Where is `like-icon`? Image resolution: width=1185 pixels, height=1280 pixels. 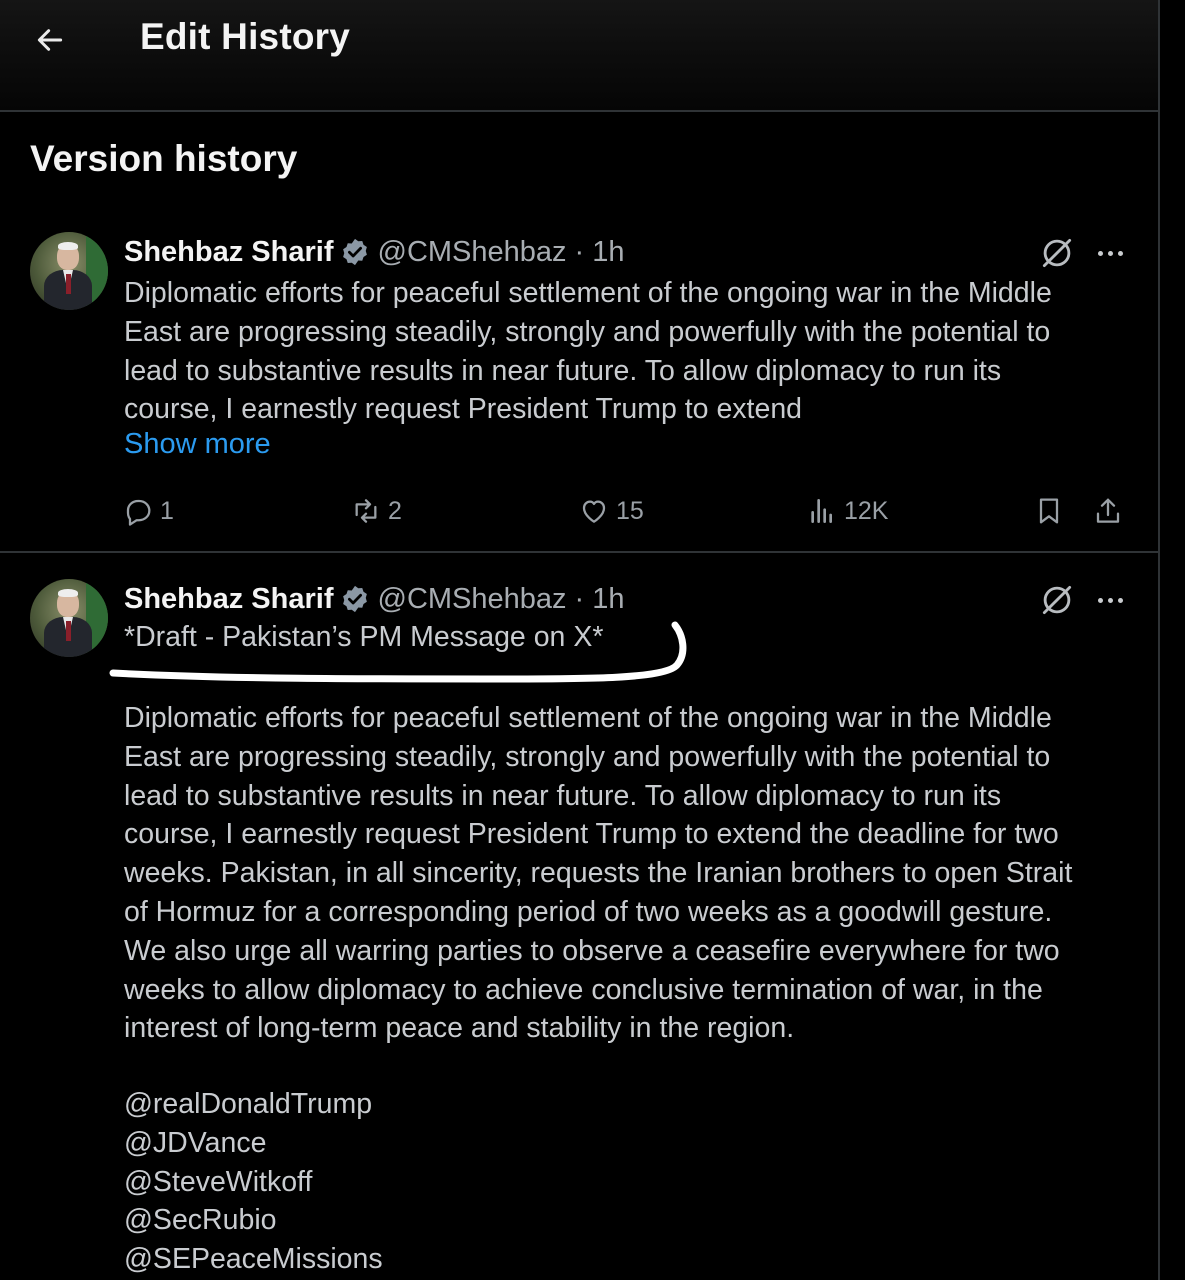 like-icon is located at coordinates (594, 511).